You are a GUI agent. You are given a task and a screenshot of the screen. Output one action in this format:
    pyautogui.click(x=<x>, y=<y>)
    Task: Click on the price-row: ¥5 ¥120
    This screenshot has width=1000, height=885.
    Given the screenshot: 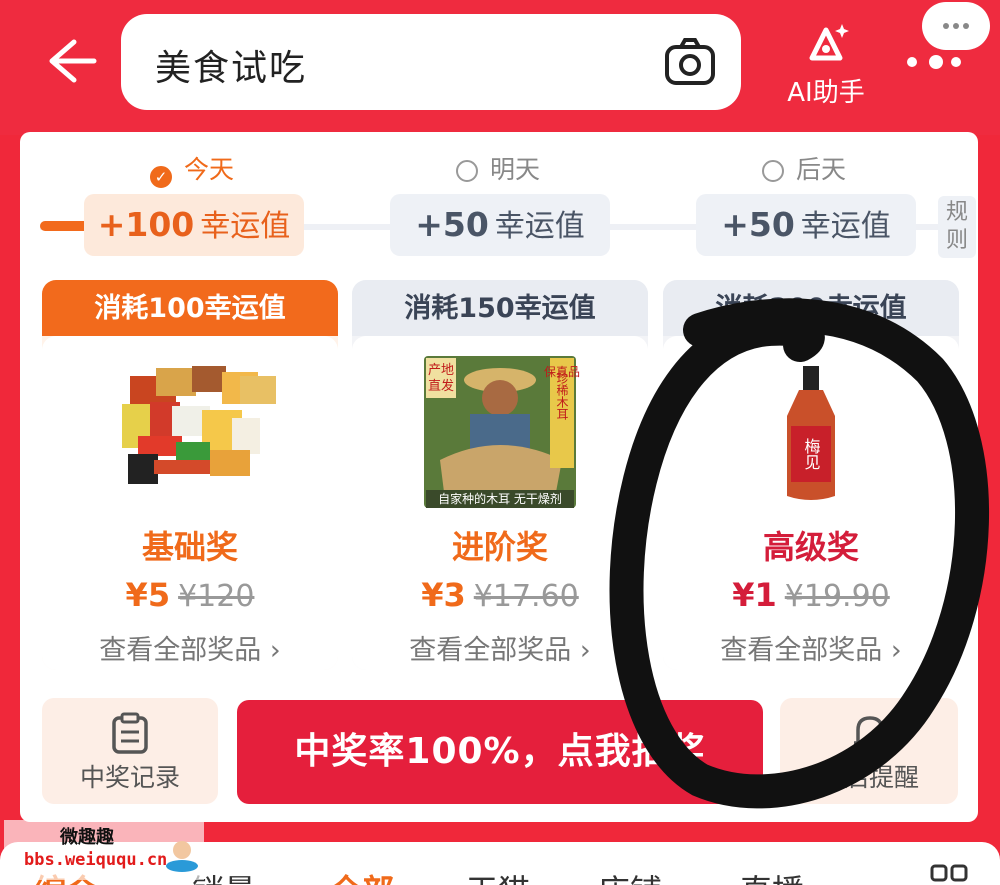 What is the action you would take?
    pyautogui.click(x=190, y=595)
    